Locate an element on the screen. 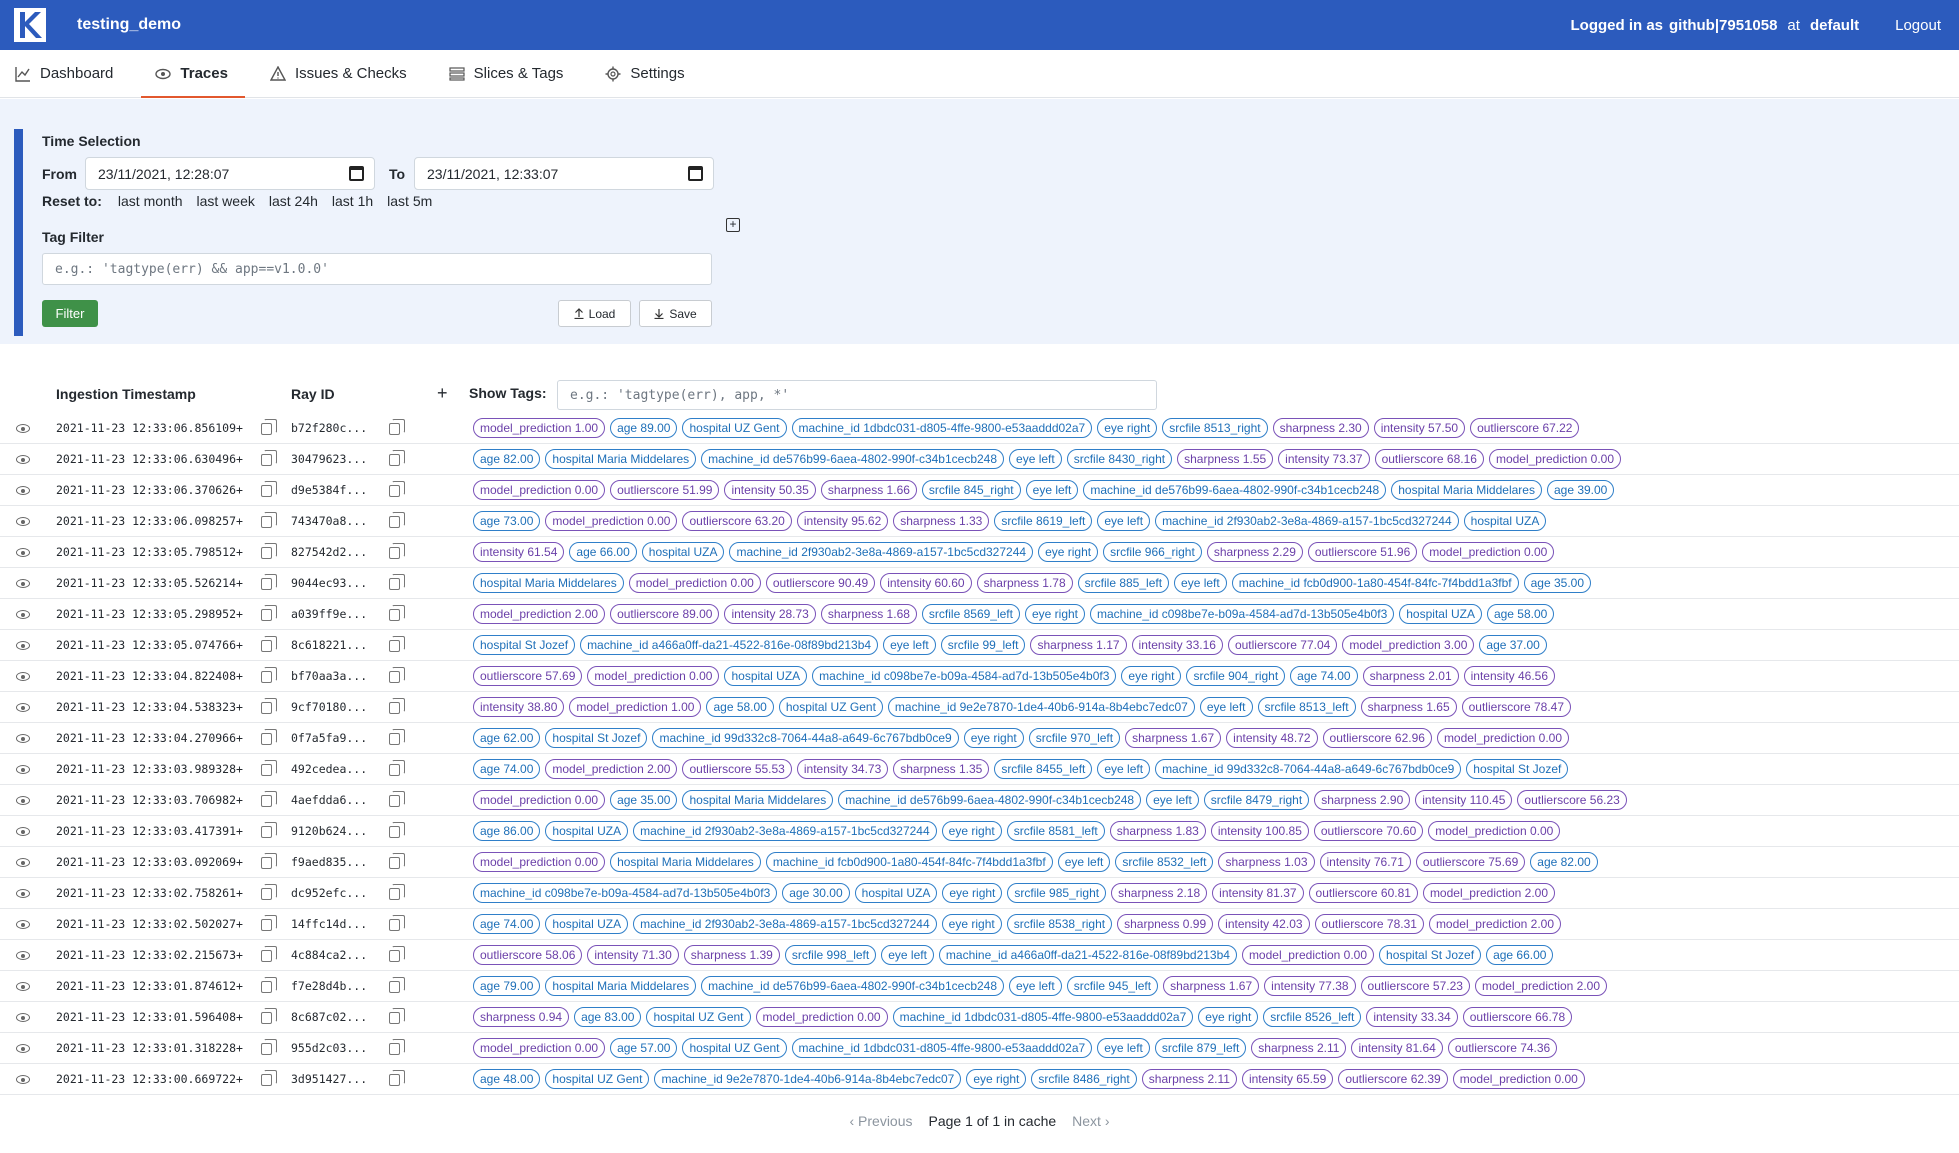  tag-chip: age 74.00 is located at coordinates (507, 924).